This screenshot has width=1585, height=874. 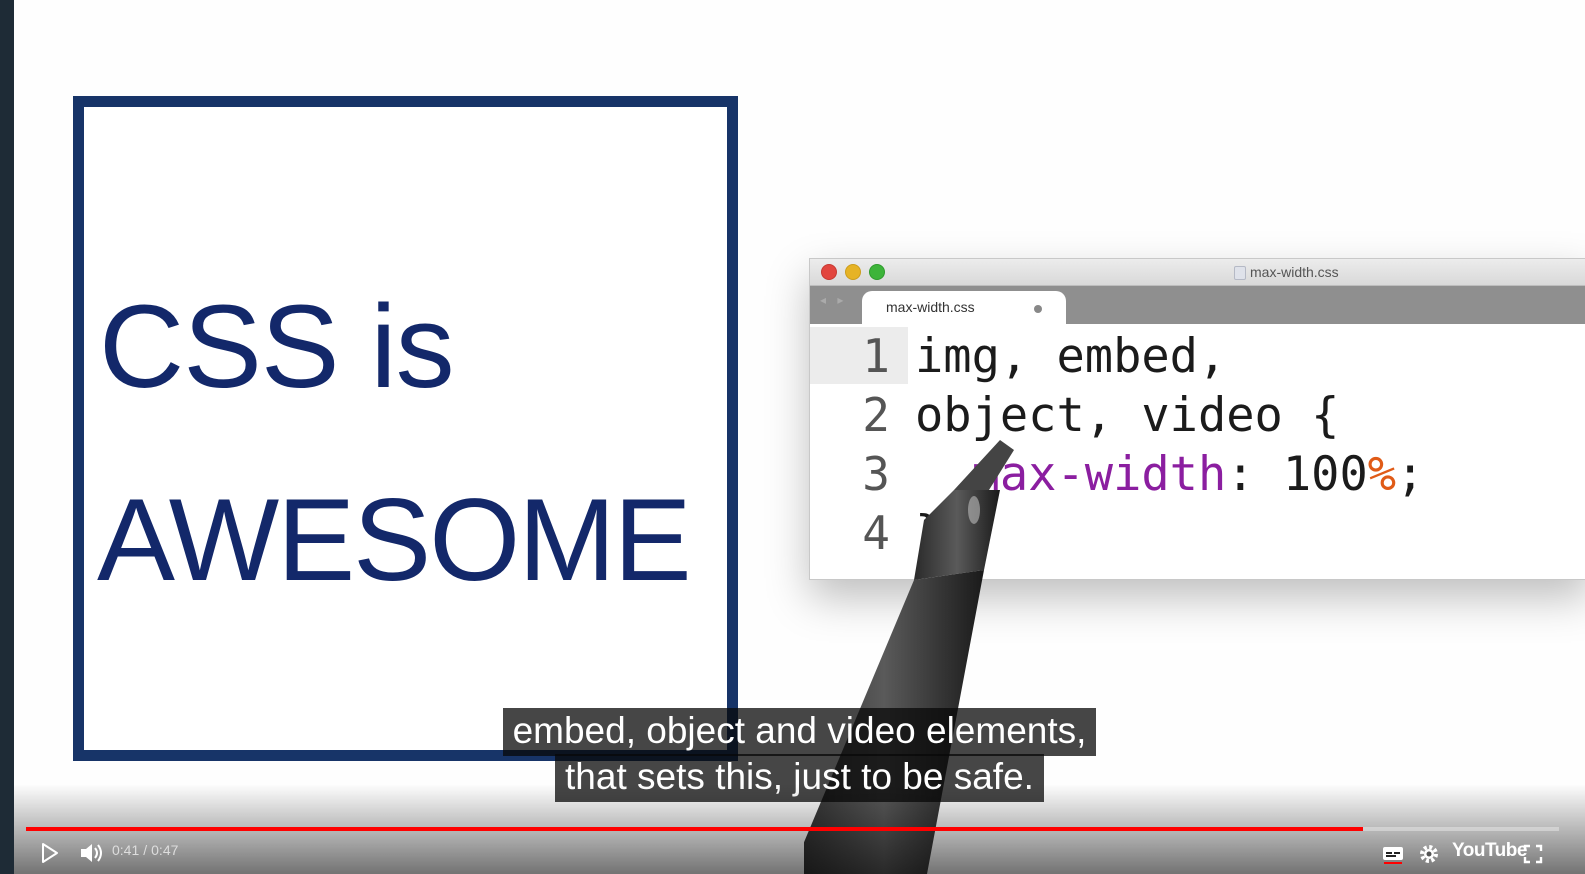 What do you see at coordinates (1325, 474) in the screenshot?
I see `css-number: 100` at bounding box center [1325, 474].